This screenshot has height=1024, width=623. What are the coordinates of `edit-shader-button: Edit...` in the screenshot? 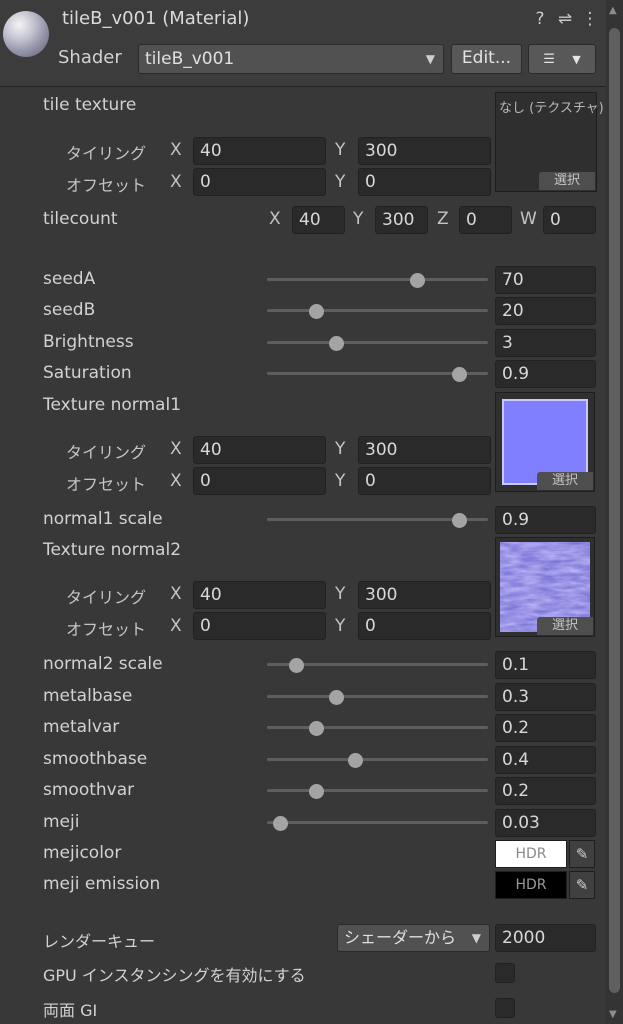 It's located at (486, 59).